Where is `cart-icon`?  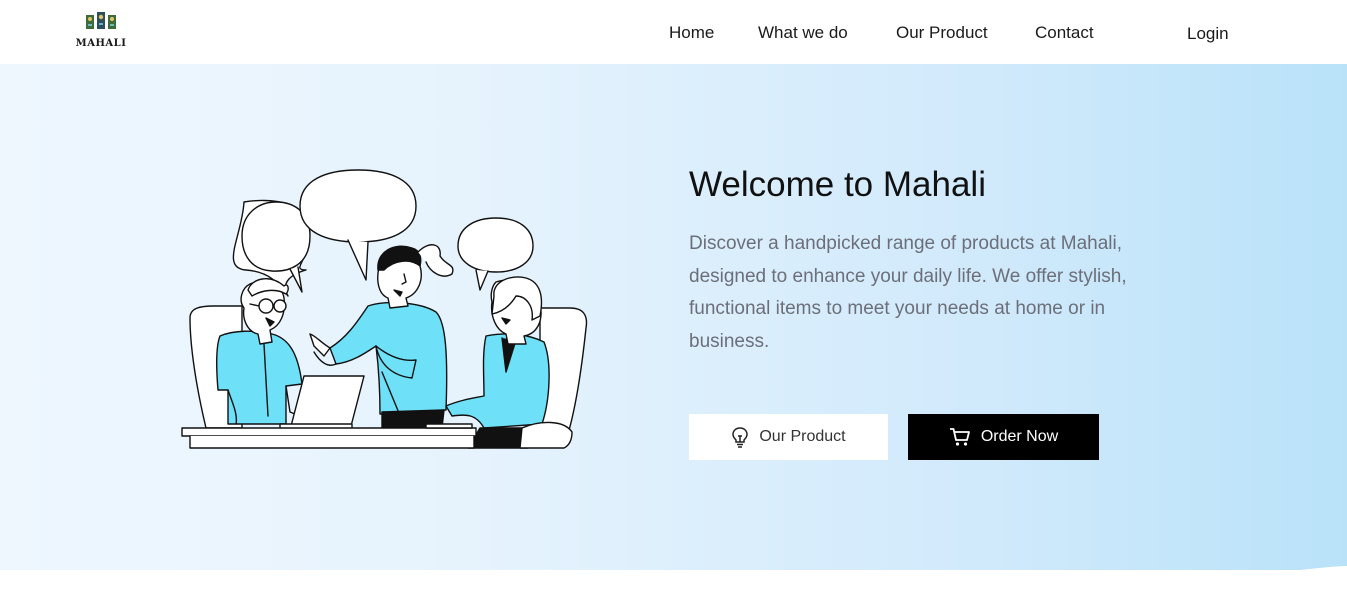
cart-icon is located at coordinates (960, 437).